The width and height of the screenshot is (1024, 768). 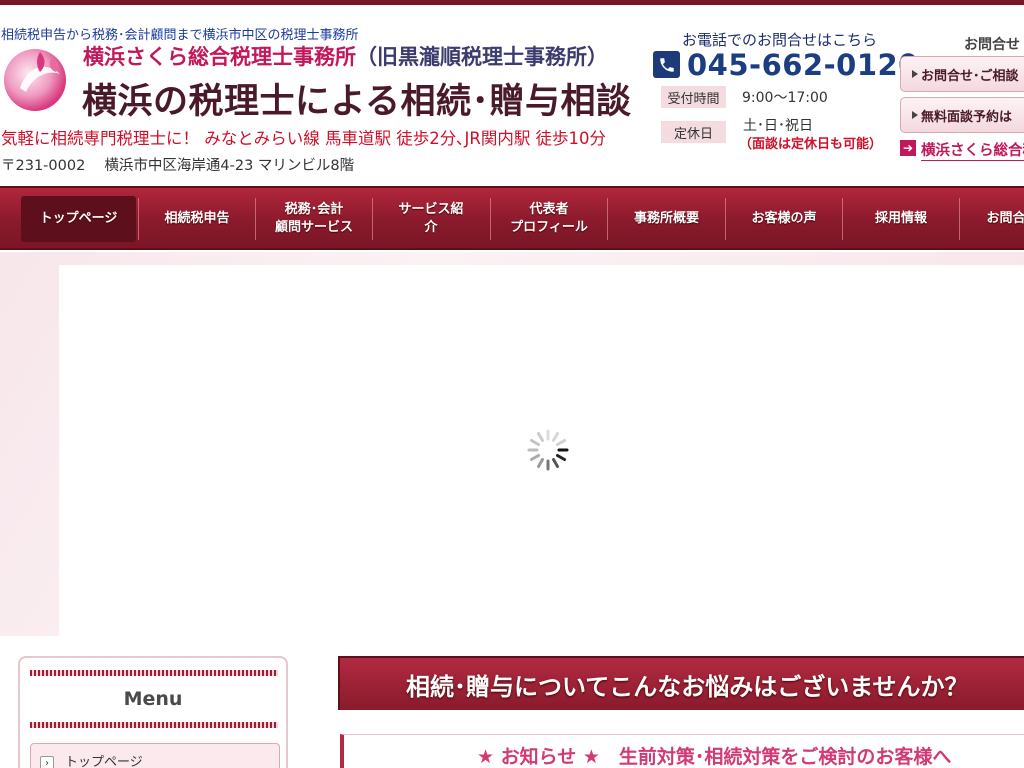 What do you see at coordinates (962, 74) in the screenshot?
I see `contact-inquiry-button: お問合せ･ご相談` at bounding box center [962, 74].